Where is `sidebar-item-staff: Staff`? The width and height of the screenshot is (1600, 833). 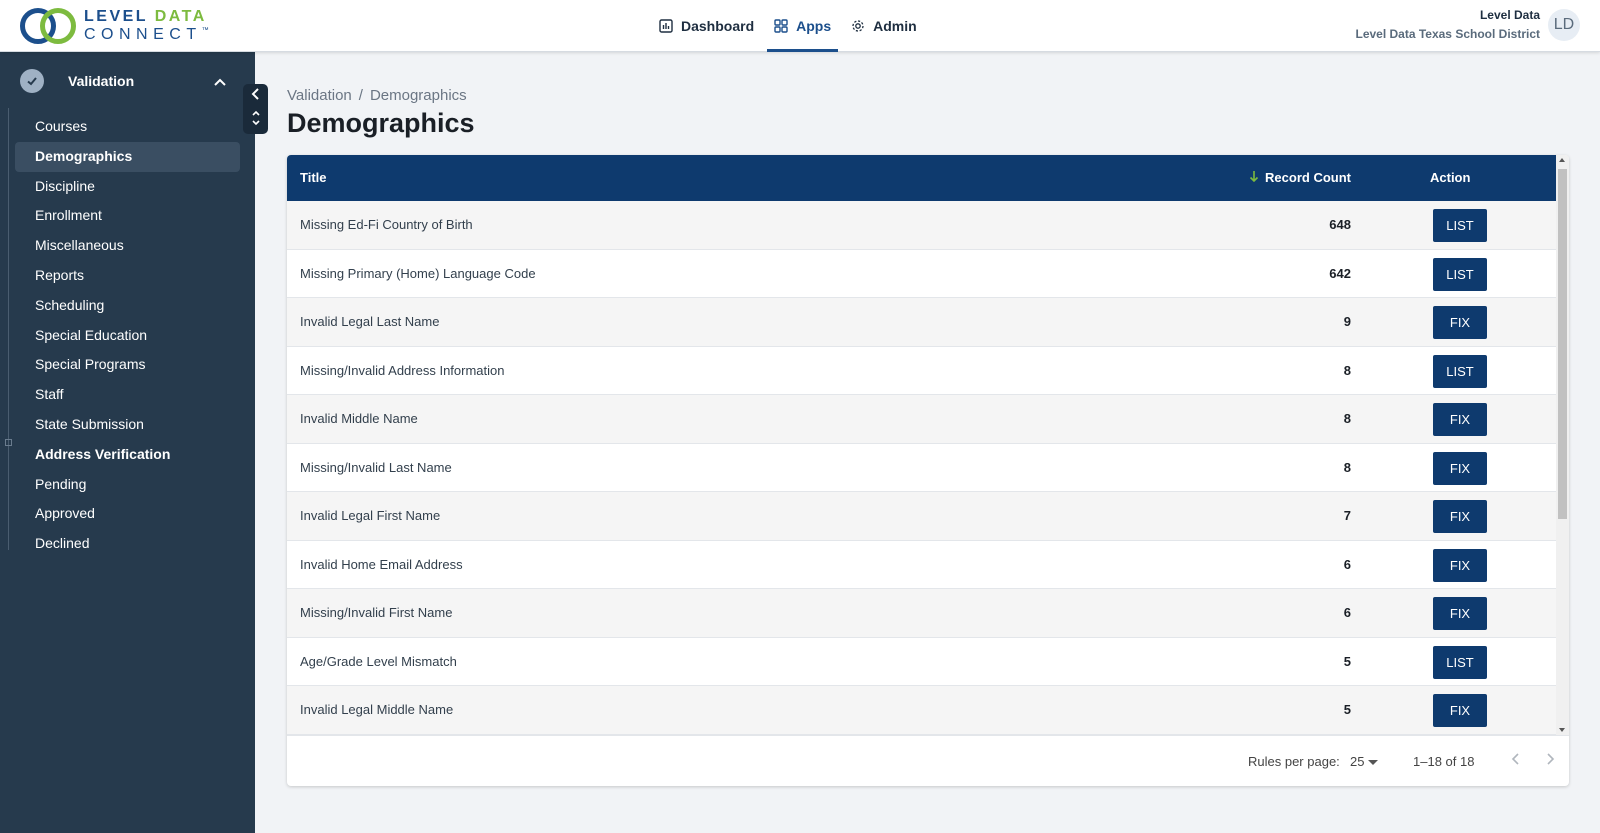
sidebar-item-staff: Staff is located at coordinates (127, 395).